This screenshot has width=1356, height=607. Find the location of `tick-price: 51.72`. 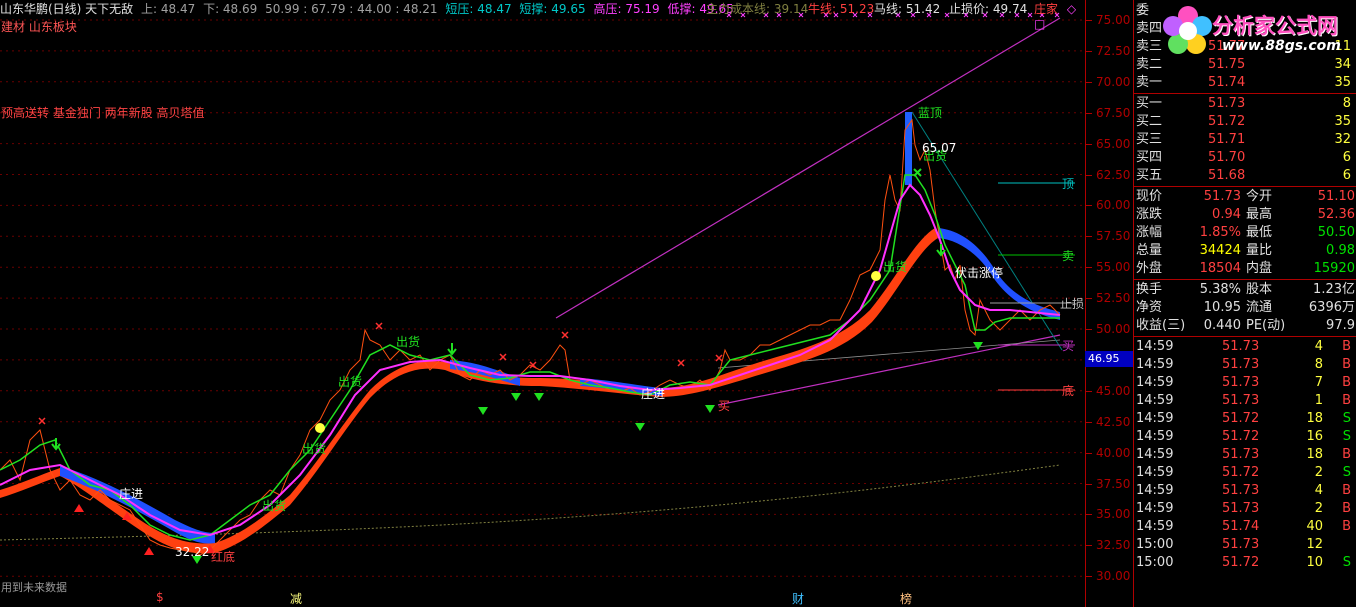

tick-price: 51.72 is located at coordinates (1241, 418).